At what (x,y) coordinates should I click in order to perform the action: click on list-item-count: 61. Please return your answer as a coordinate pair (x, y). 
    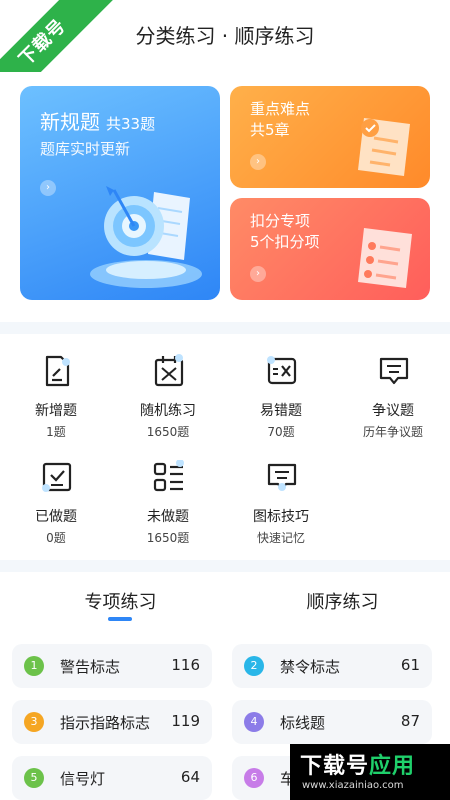
    Looking at the image, I should click on (410, 665).